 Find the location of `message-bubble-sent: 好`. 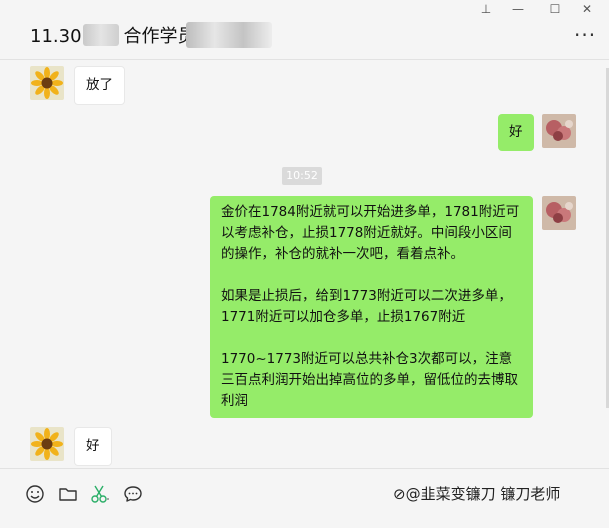

message-bubble-sent: 好 is located at coordinates (516, 132).